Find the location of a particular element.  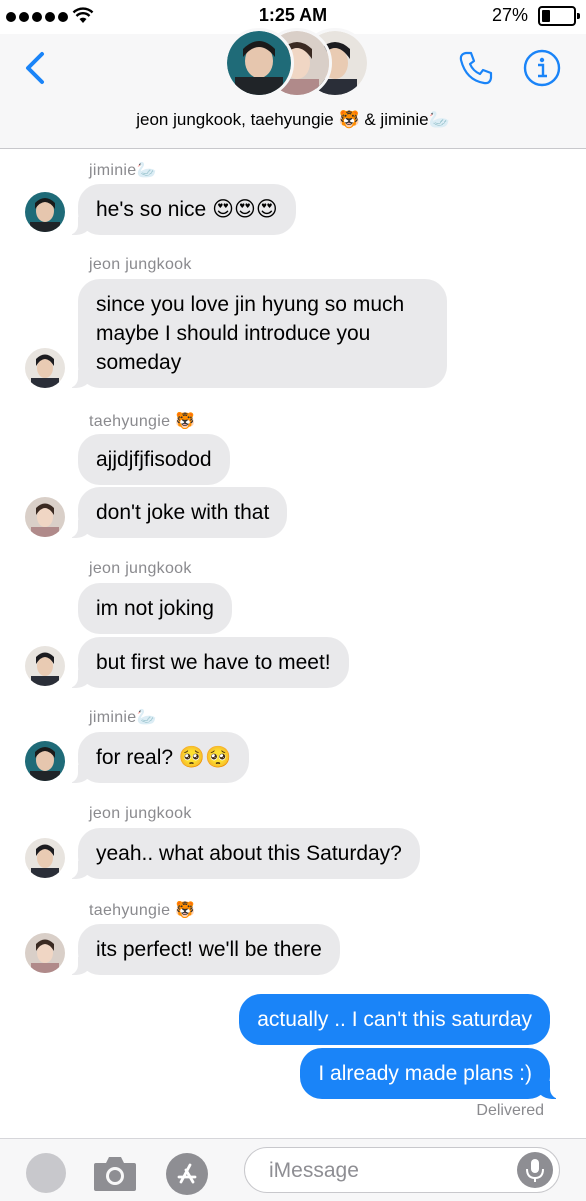

battery-icon is located at coordinates (559, 16).